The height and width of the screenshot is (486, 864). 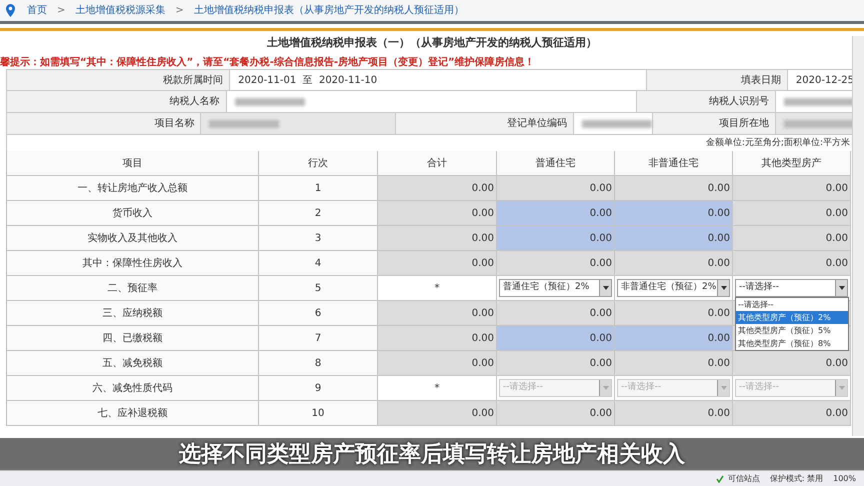 What do you see at coordinates (792, 163) in the screenshot?
I see `column-header: 其他类型房产` at bounding box center [792, 163].